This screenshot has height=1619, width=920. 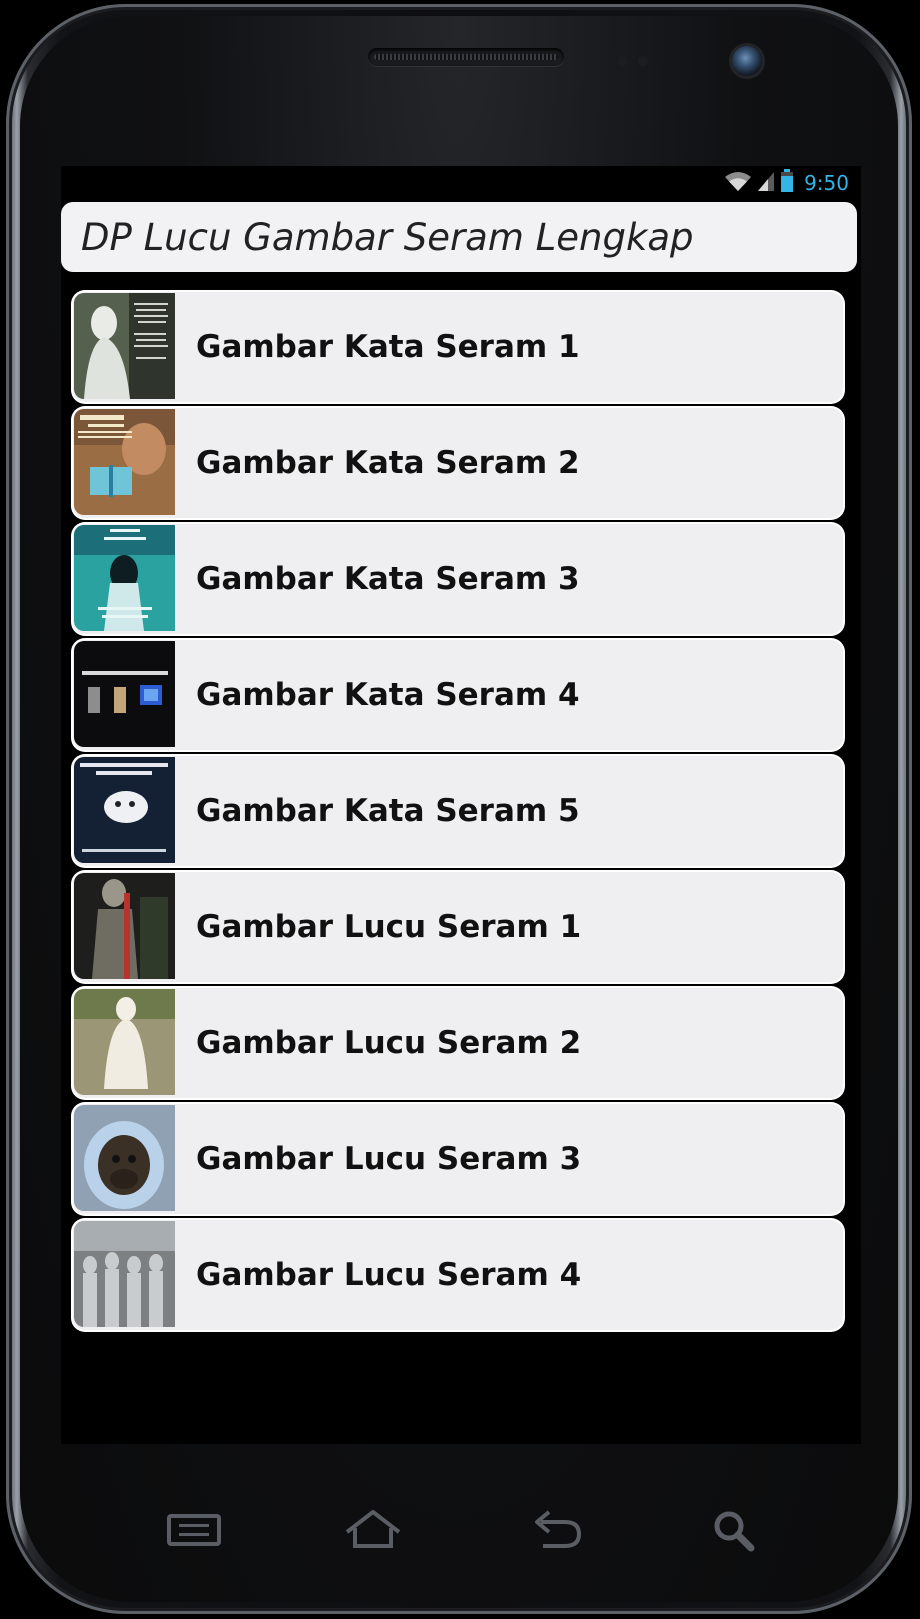 What do you see at coordinates (388, 463) in the screenshot?
I see `list-item-label: Gambar Kata Seram 2` at bounding box center [388, 463].